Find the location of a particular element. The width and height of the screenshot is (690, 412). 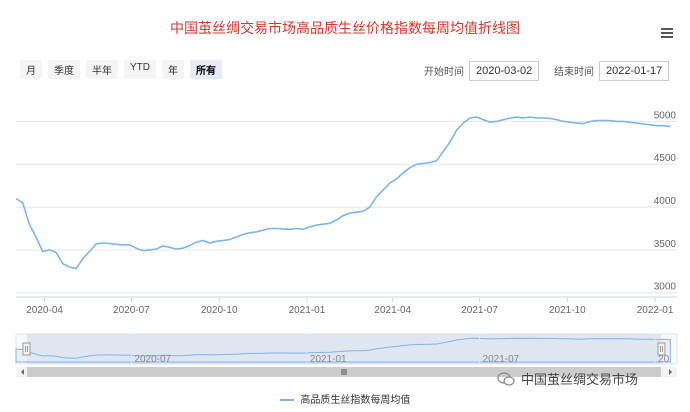

y-tick-label: 5000 is located at coordinates (665, 115).